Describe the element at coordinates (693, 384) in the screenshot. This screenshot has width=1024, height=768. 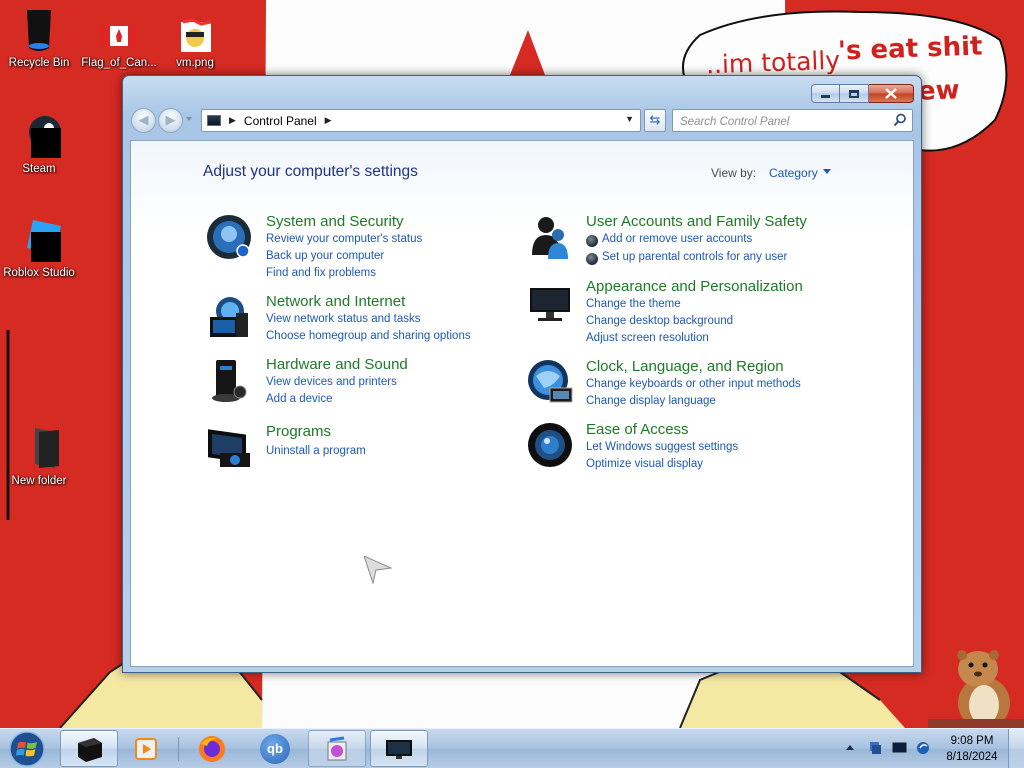
I see `category-link: Change keyboards or other input methods` at that location.